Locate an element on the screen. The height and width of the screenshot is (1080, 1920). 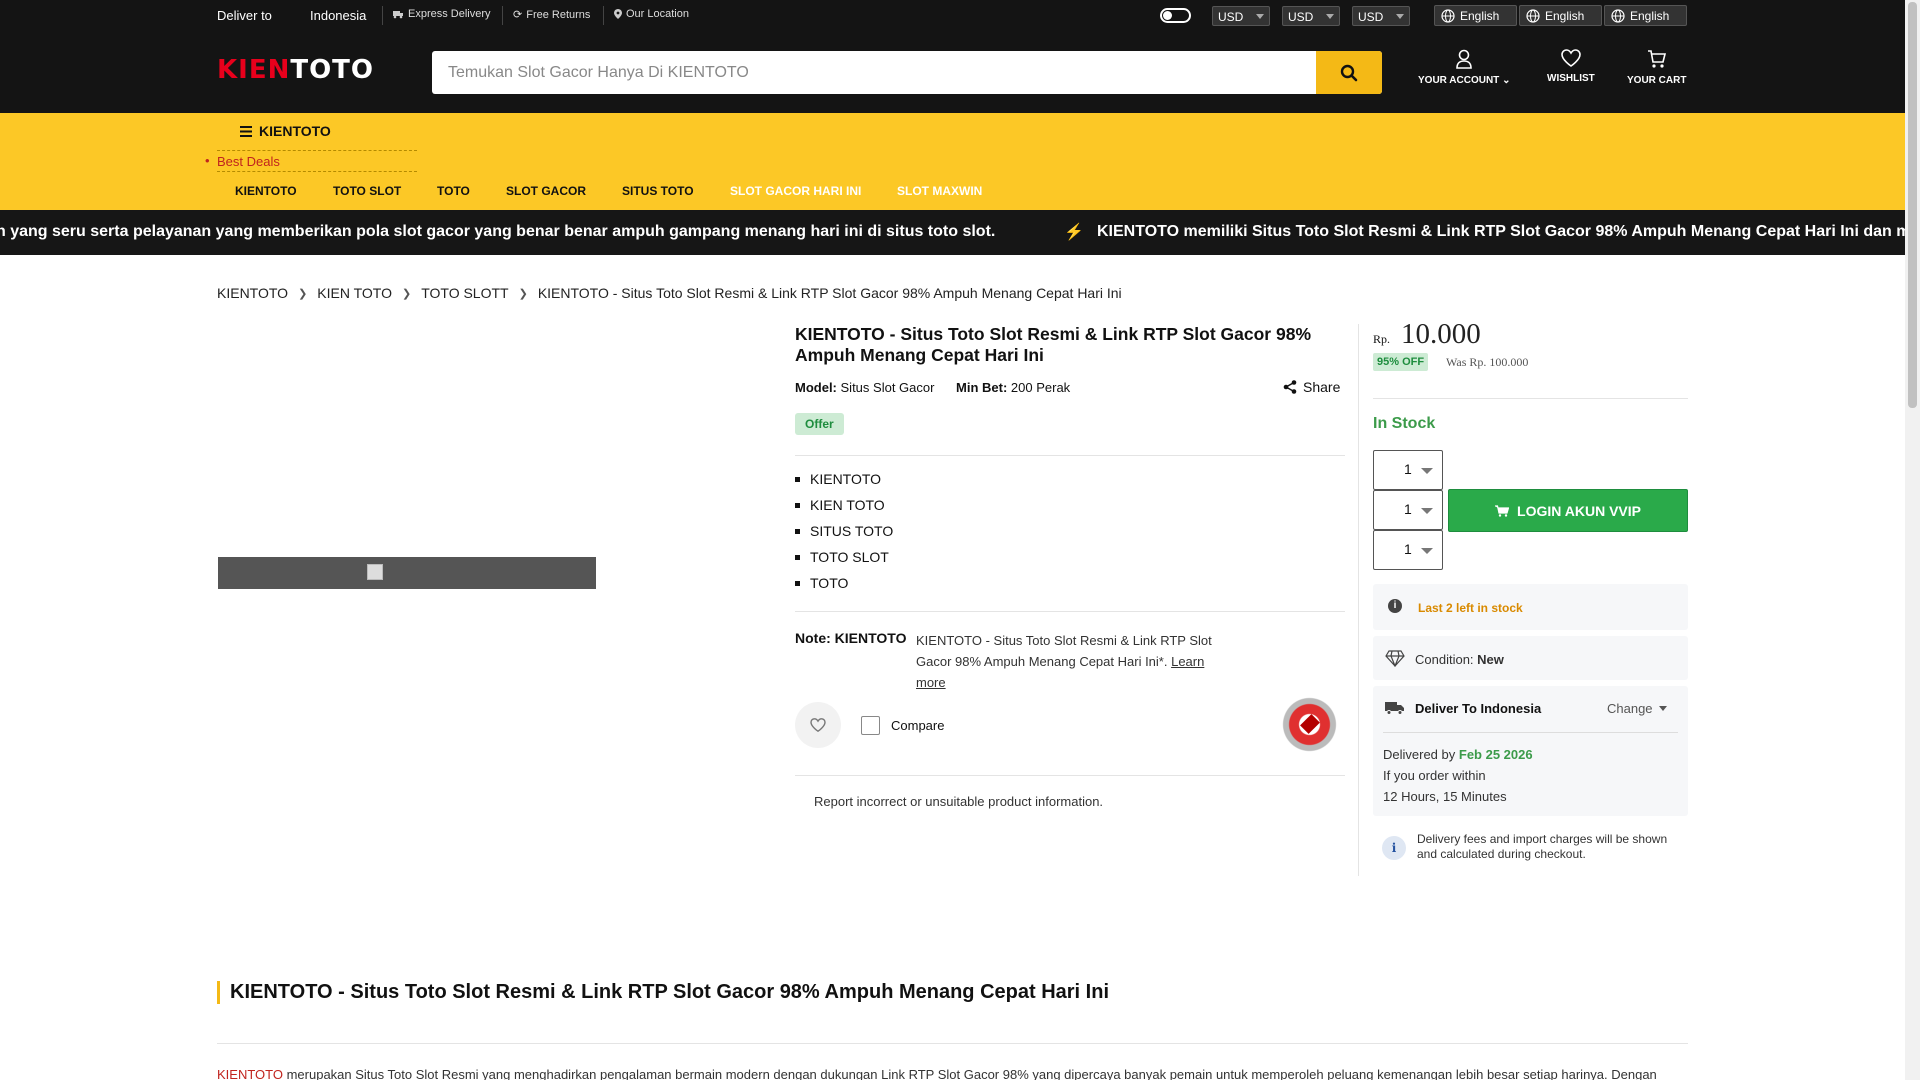
breadcrumb-link: KIENTOTO is located at coordinates (252, 293).